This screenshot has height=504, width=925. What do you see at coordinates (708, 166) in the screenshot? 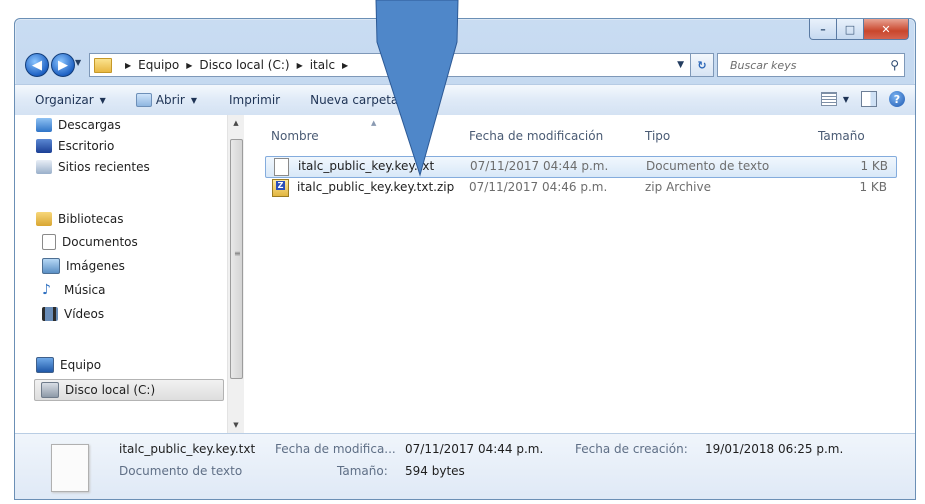
I see `file-type: Documento de texto` at bounding box center [708, 166].